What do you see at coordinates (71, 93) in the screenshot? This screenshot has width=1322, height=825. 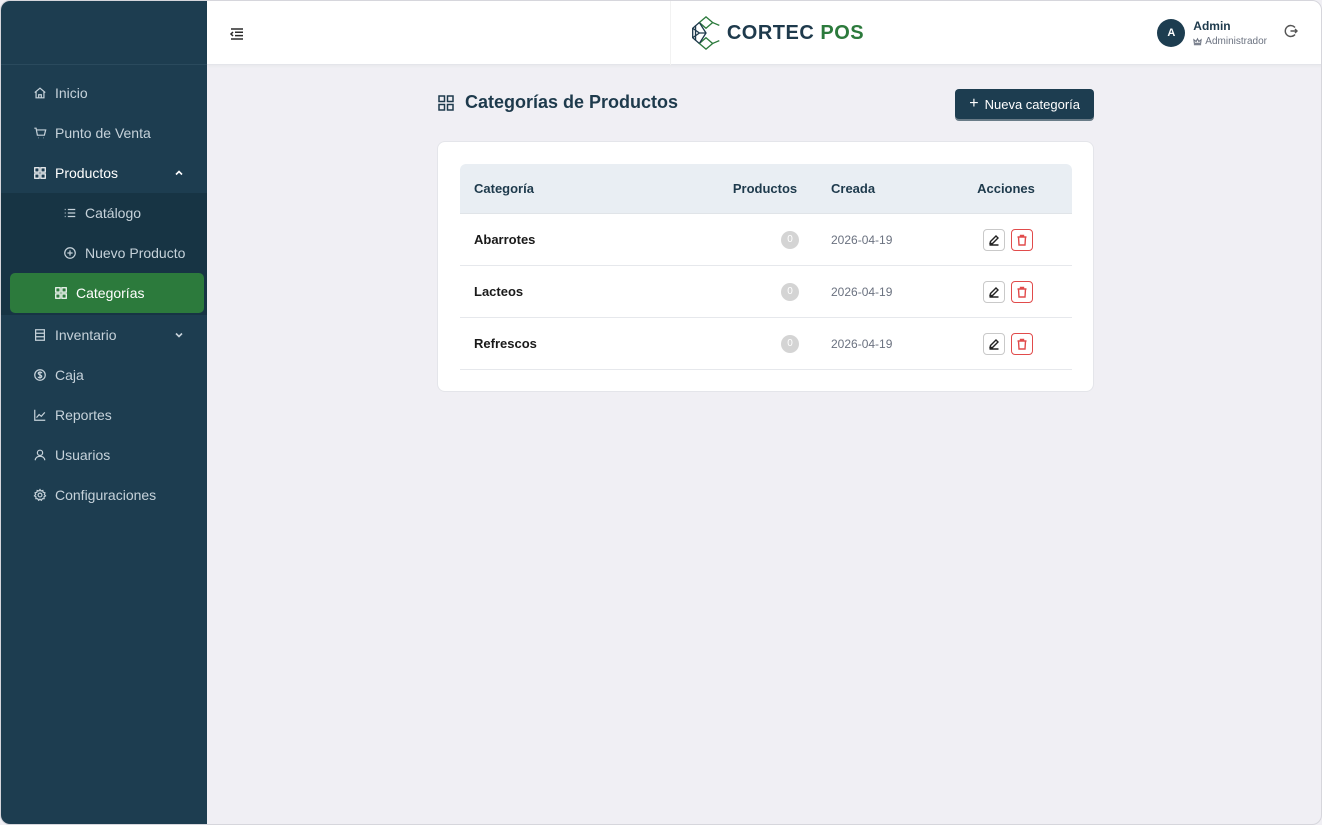 I see `sidebar-item-label: Inicio` at bounding box center [71, 93].